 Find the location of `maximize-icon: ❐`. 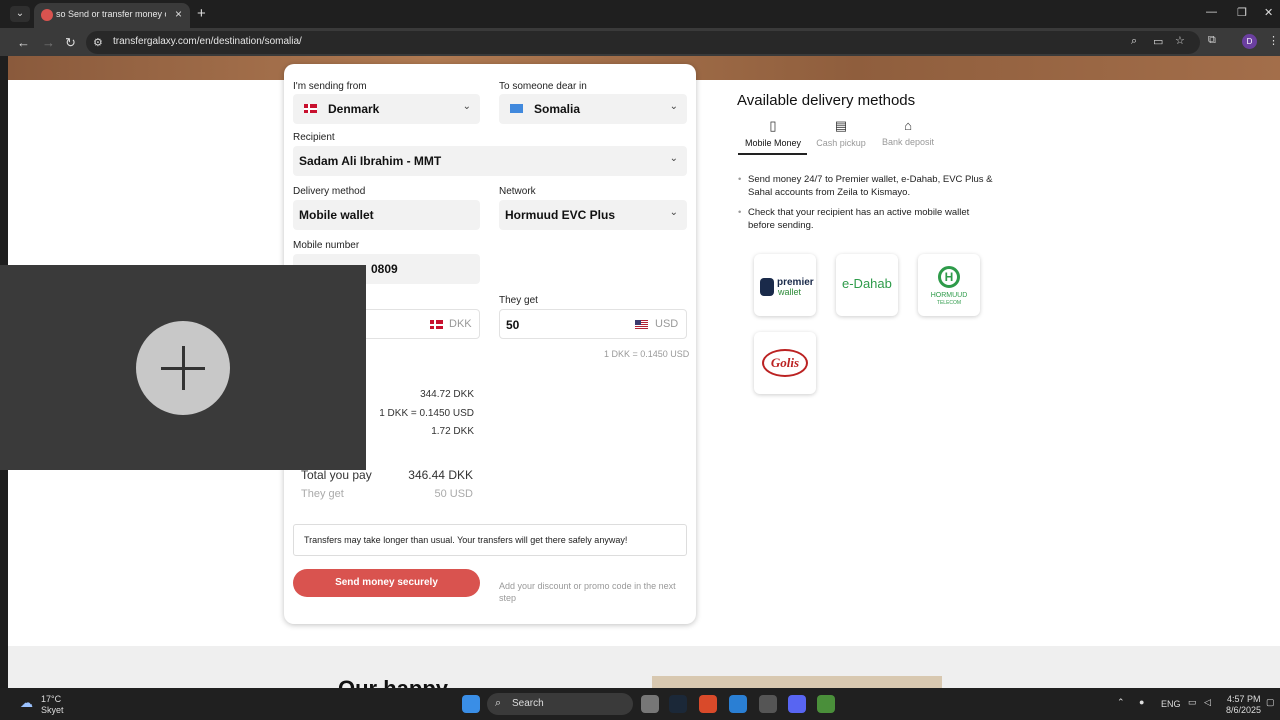

maximize-icon: ❐ is located at coordinates (1242, 12).